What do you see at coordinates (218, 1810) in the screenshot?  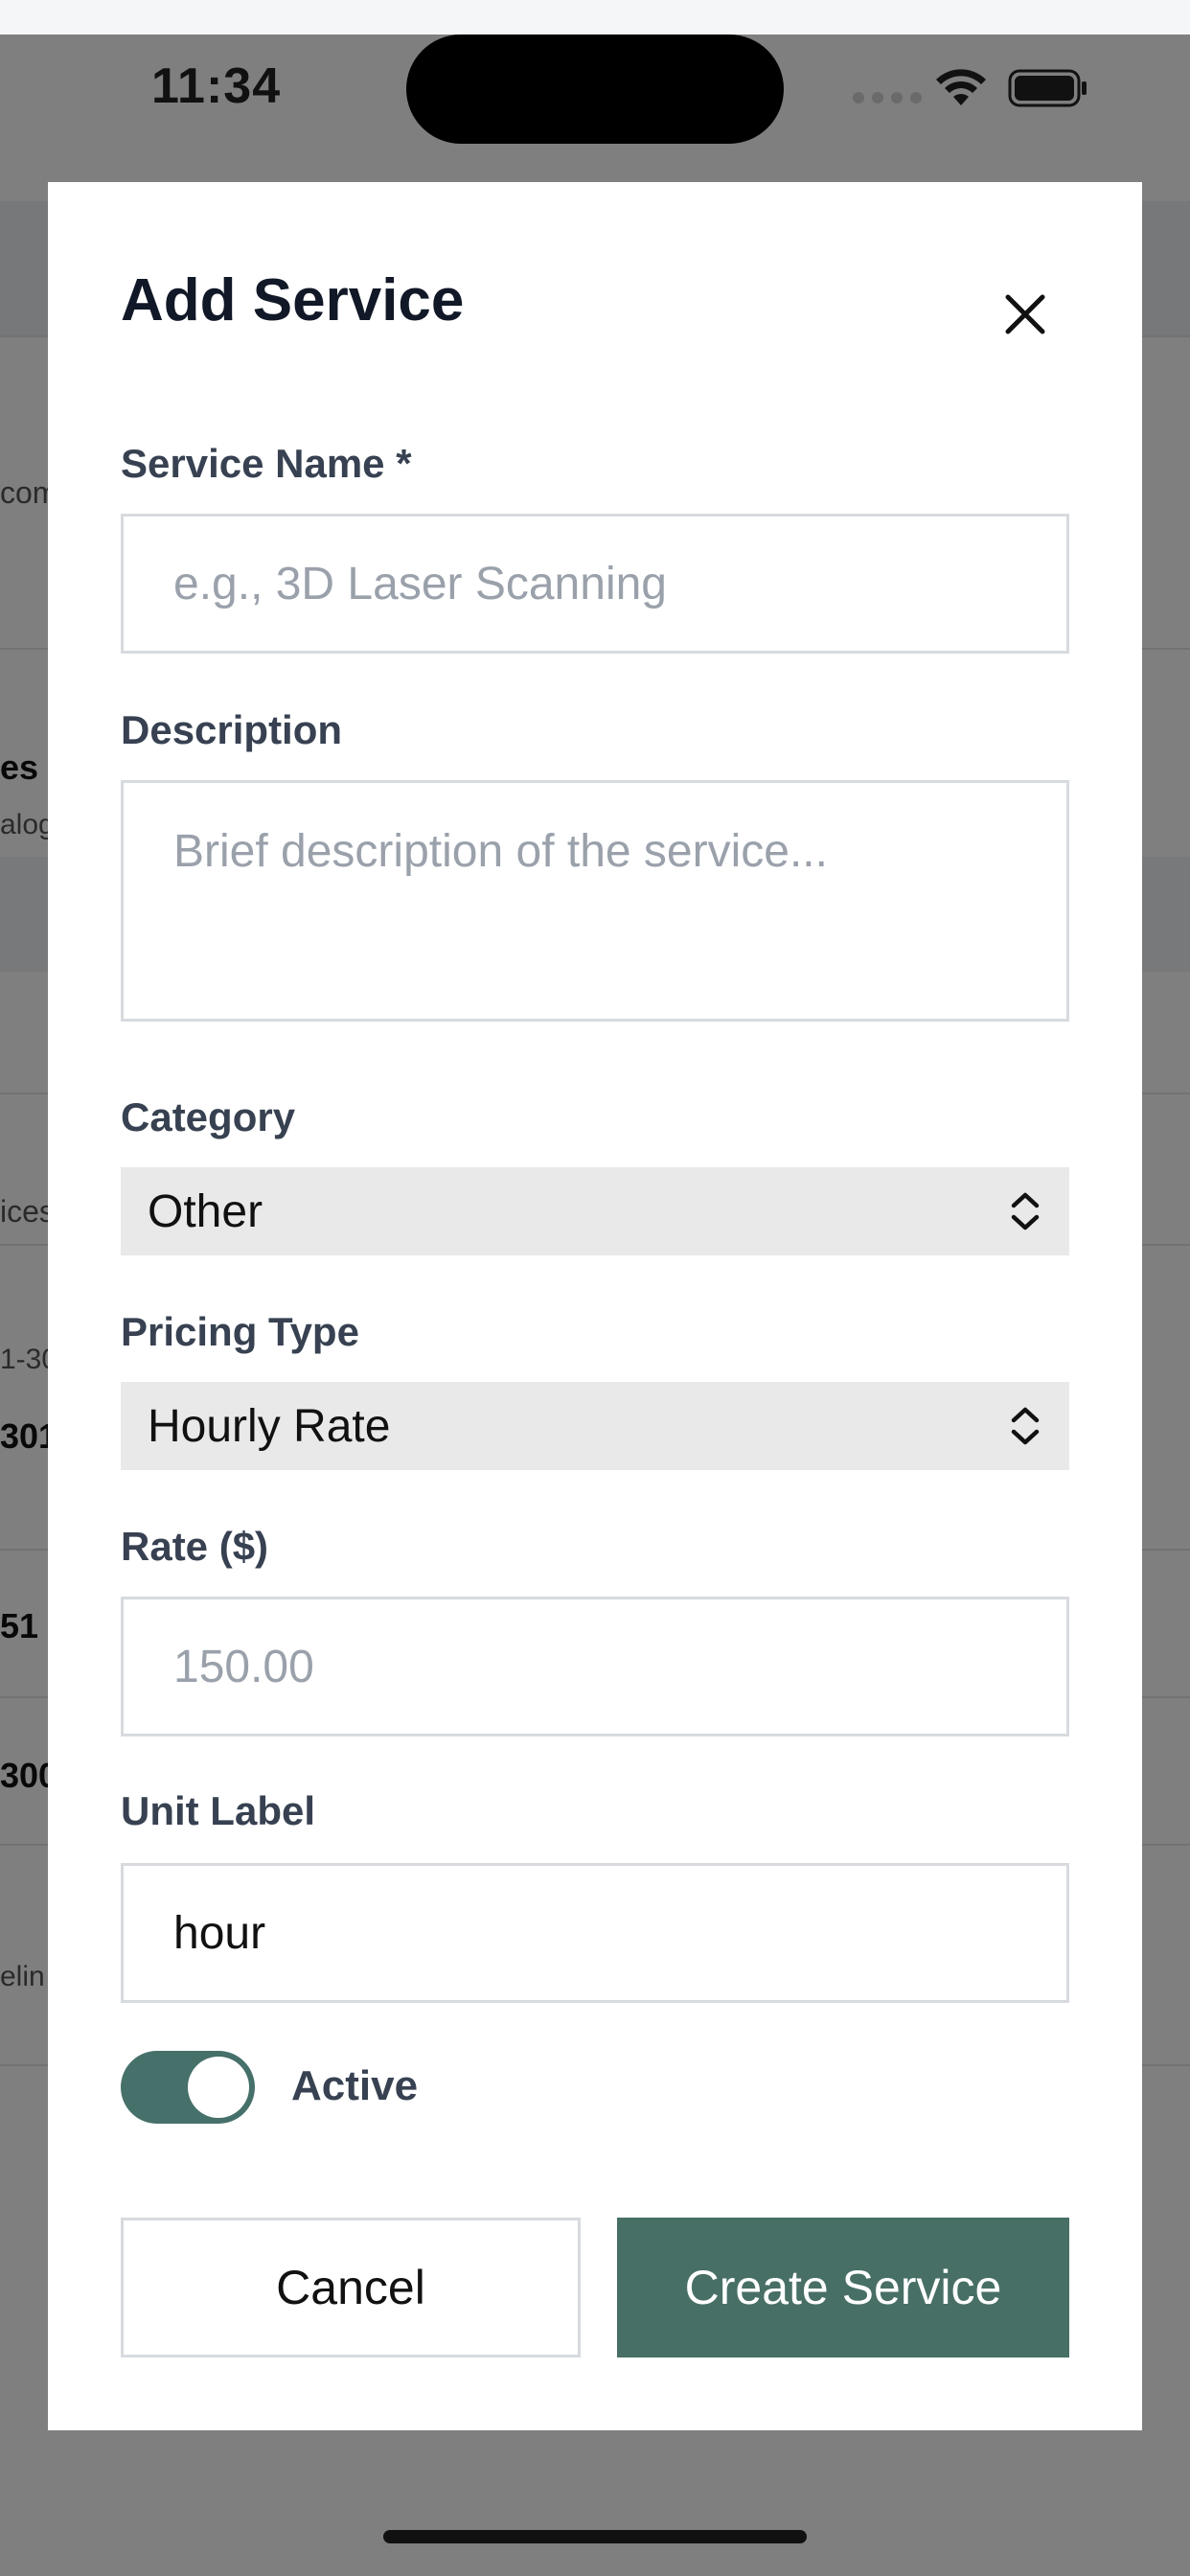 I see `unit-label-label: Unit Label` at bounding box center [218, 1810].